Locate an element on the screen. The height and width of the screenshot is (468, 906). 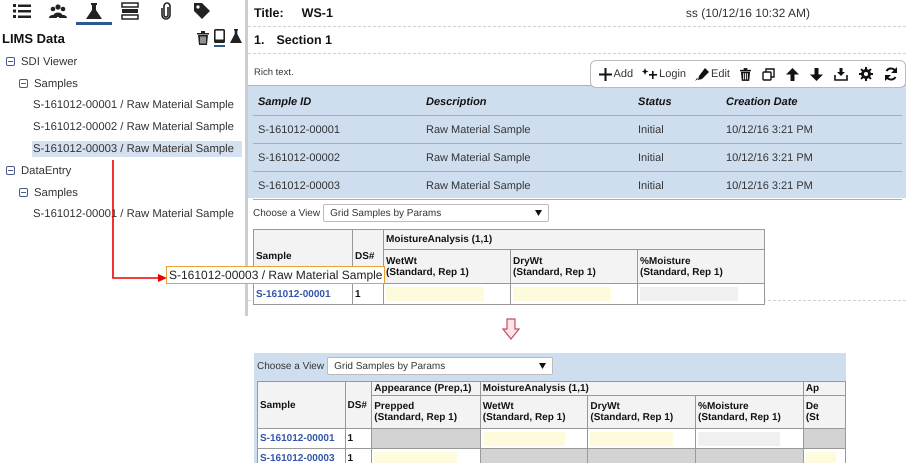
sidebar-tab is located at coordinates (94, 12).